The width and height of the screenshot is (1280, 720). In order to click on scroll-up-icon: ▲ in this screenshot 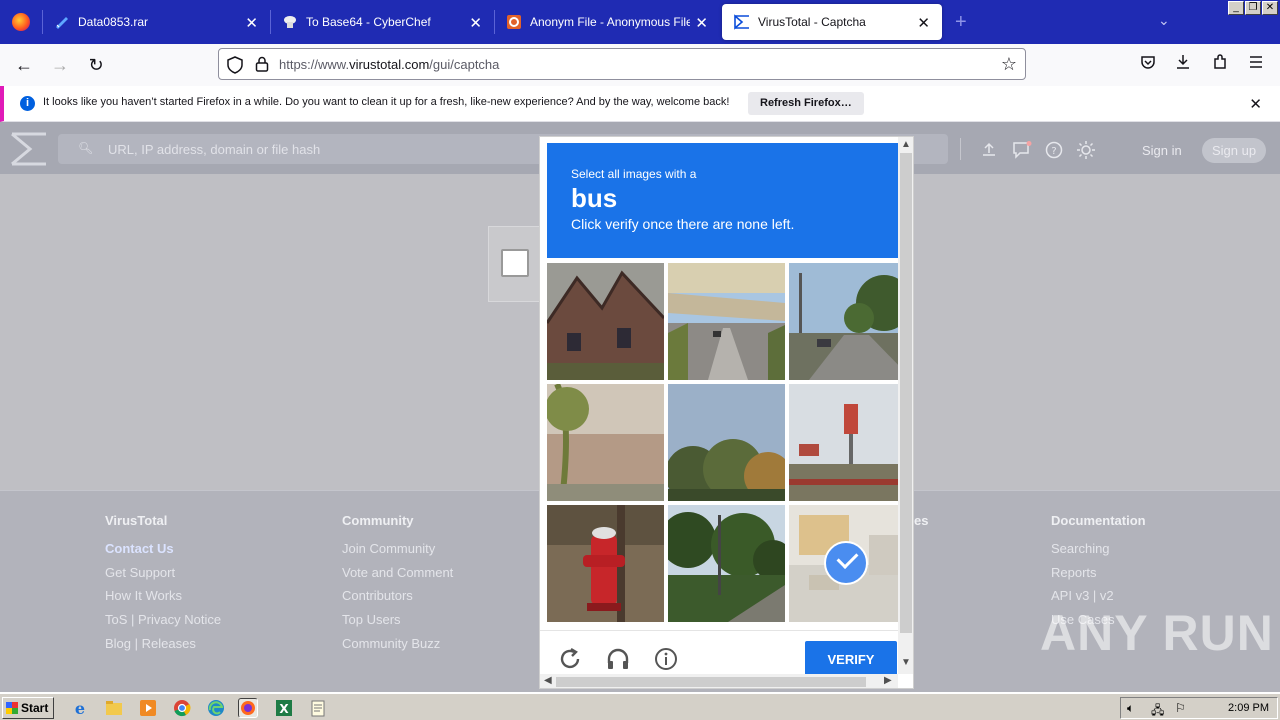, I will do `click(905, 144)`.